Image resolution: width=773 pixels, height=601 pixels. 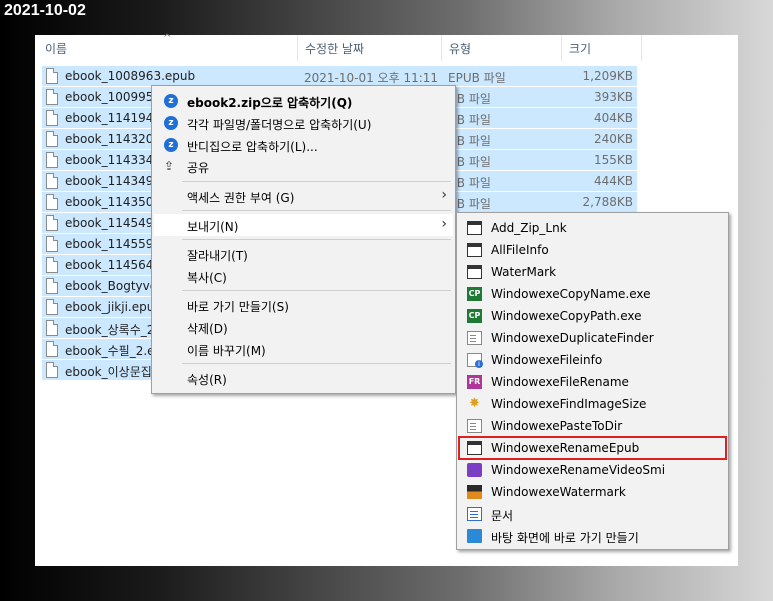 What do you see at coordinates (113, 244) in the screenshot?
I see `file-name: ebook_1145593` at bounding box center [113, 244].